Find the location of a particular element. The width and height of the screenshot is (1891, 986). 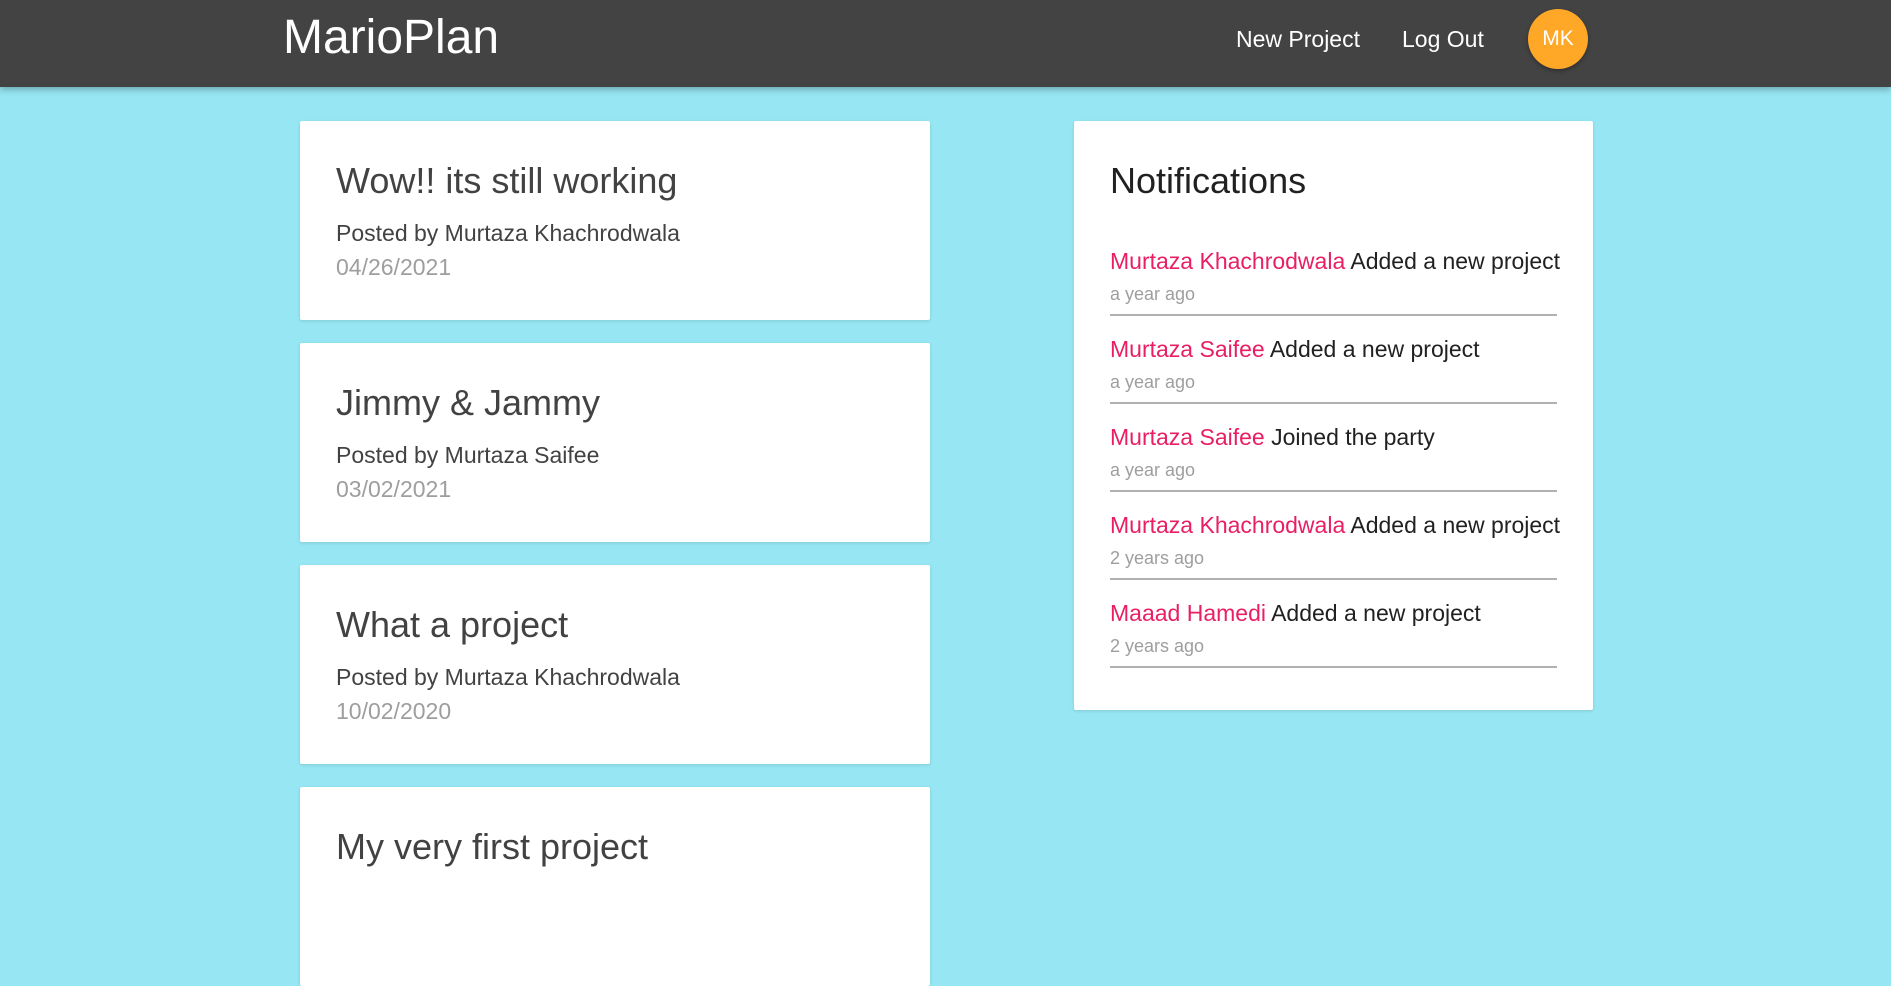

brand-logo: MarioPlan is located at coordinates (391, 38).